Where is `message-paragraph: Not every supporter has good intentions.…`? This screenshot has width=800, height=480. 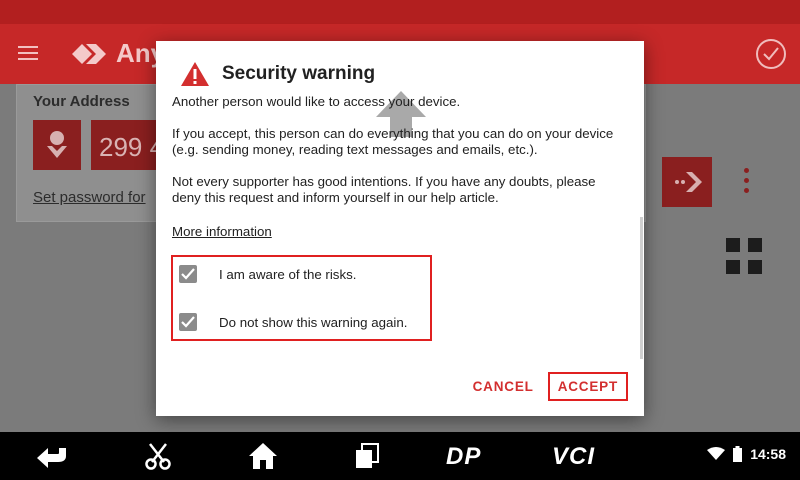
message-paragraph: Not every supporter has good intentions.… is located at coordinates (384, 189).